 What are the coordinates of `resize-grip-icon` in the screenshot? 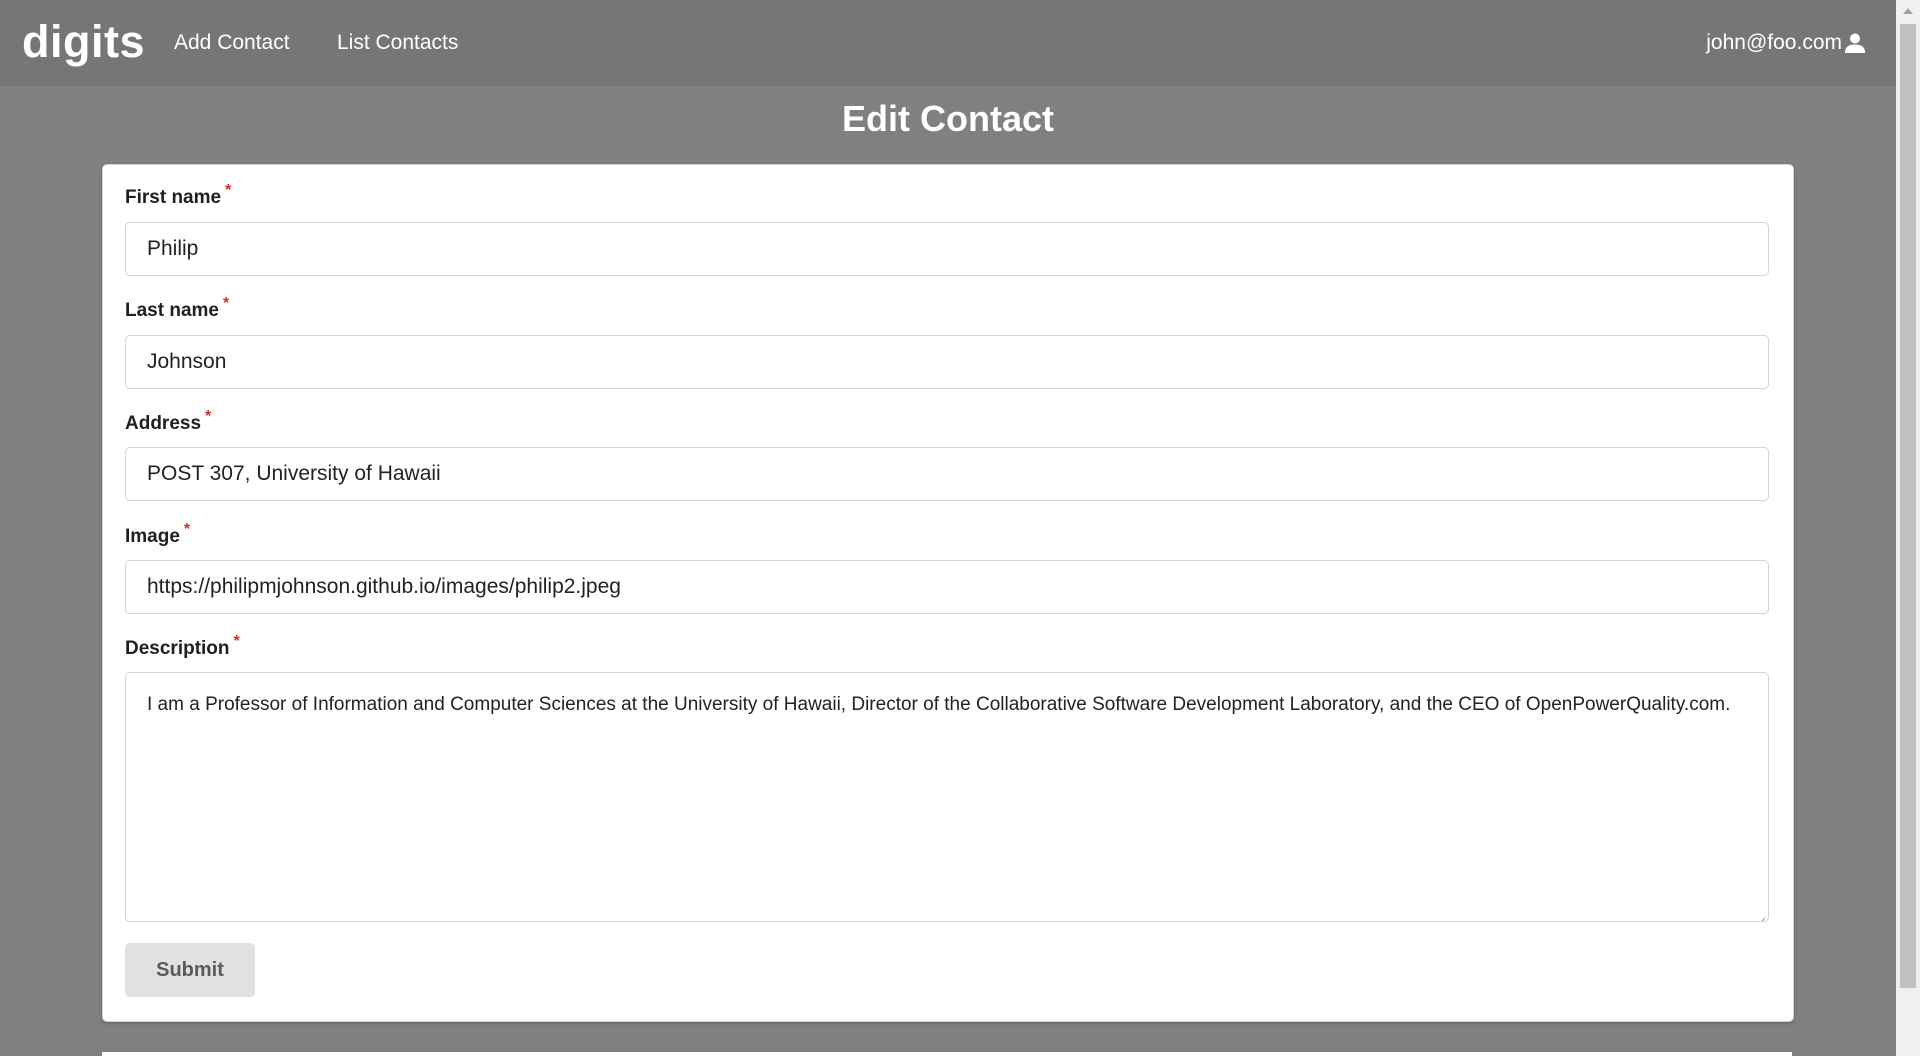 It's located at (1761, 915).